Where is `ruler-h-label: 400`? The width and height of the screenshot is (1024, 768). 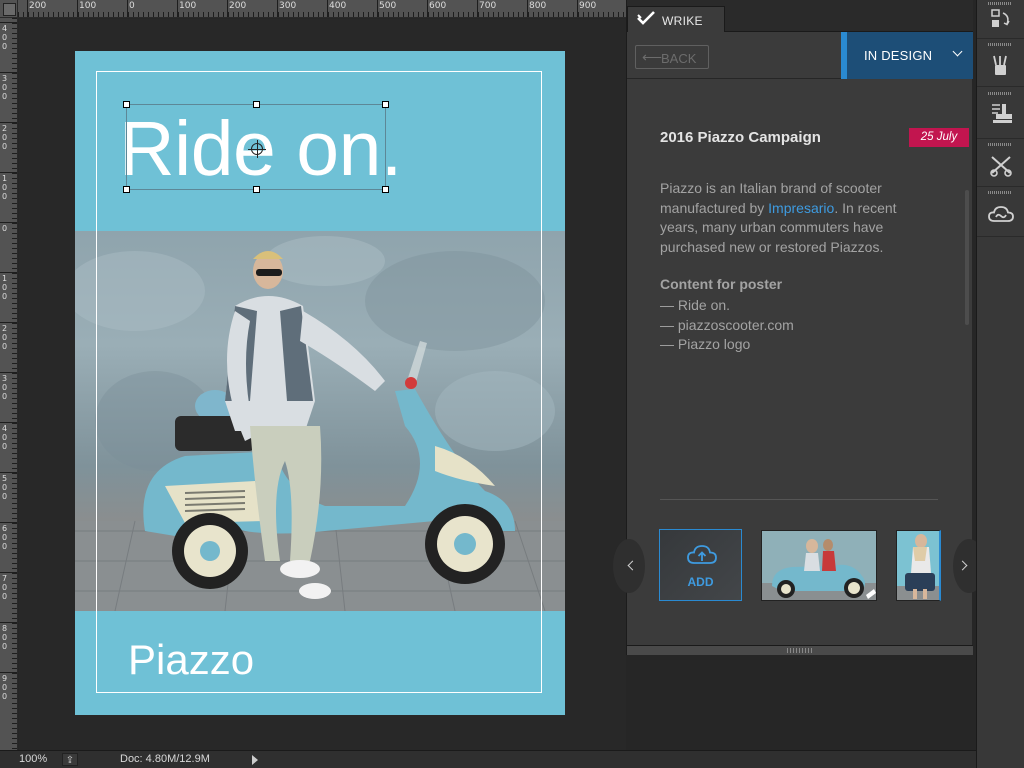 ruler-h-label: 400 is located at coordinates (338, 6).